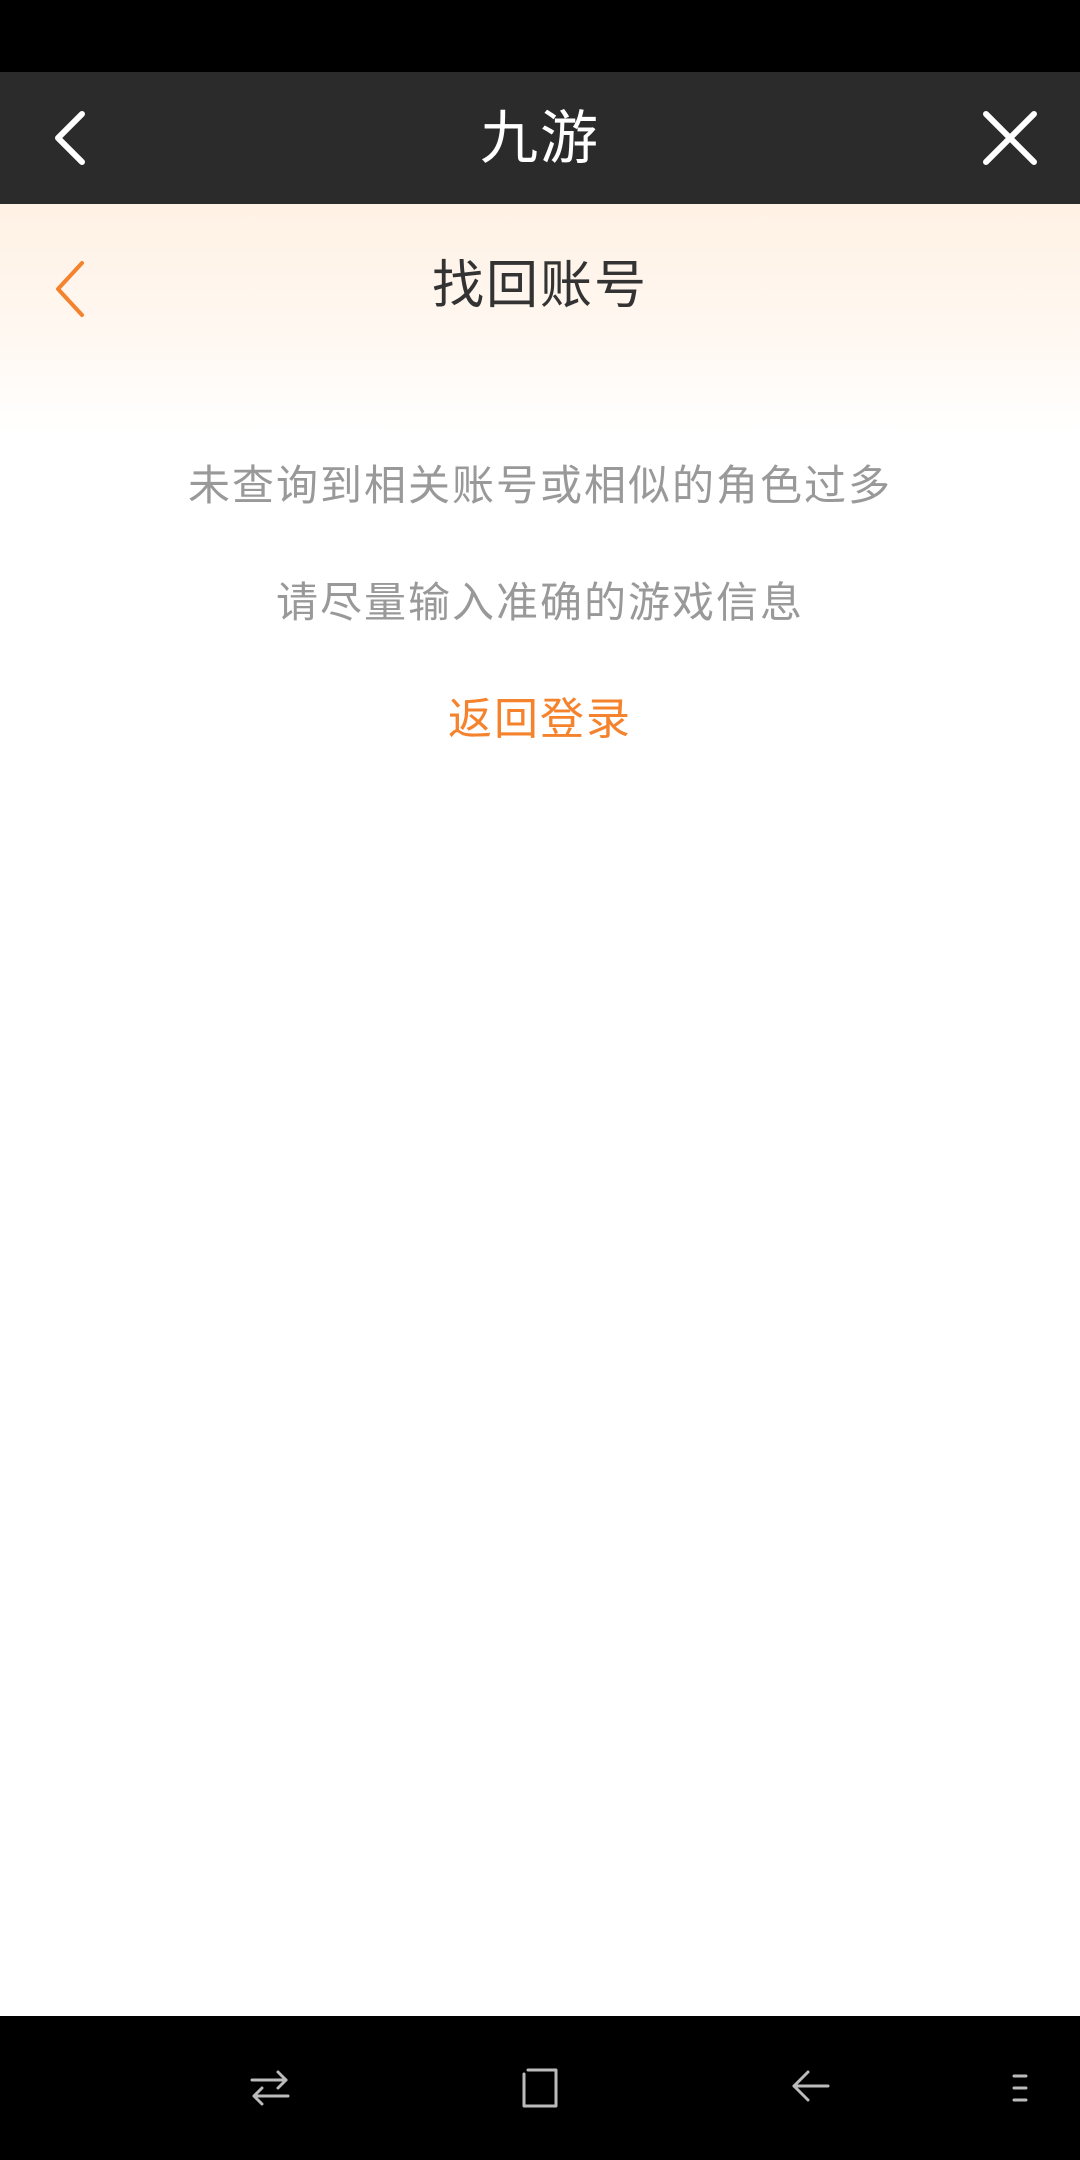 The image size is (1080, 2160). I want to click on return-login-link: 返回登录, so click(540, 720).